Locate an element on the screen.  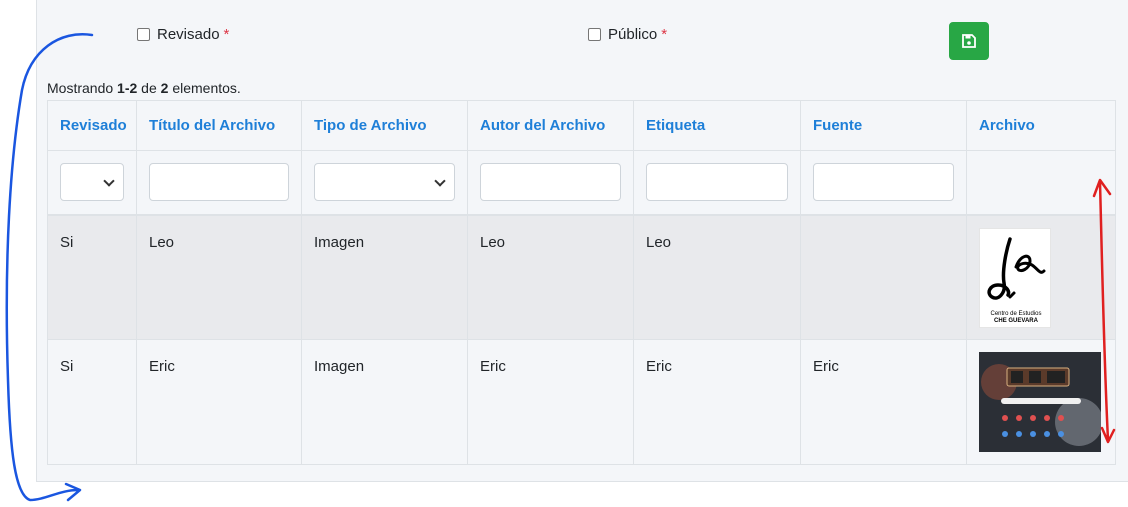
cell-autor: Eric is located at coordinates (550, 402).